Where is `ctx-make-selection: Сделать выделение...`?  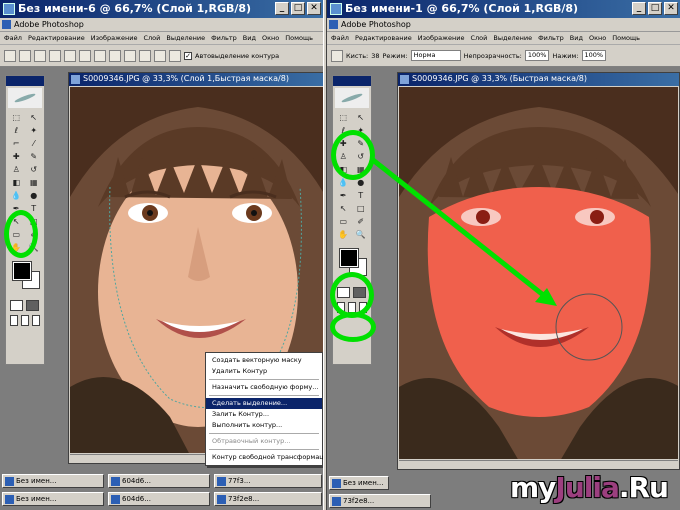 ctx-make-selection: Сделать выделение... is located at coordinates (264, 403).